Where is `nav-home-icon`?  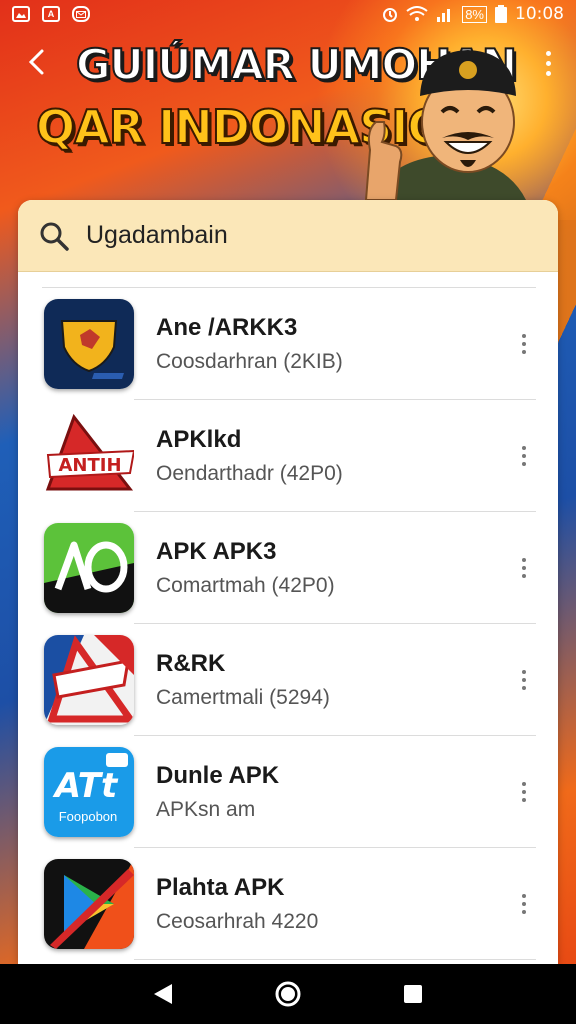 nav-home-icon is located at coordinates (288, 994).